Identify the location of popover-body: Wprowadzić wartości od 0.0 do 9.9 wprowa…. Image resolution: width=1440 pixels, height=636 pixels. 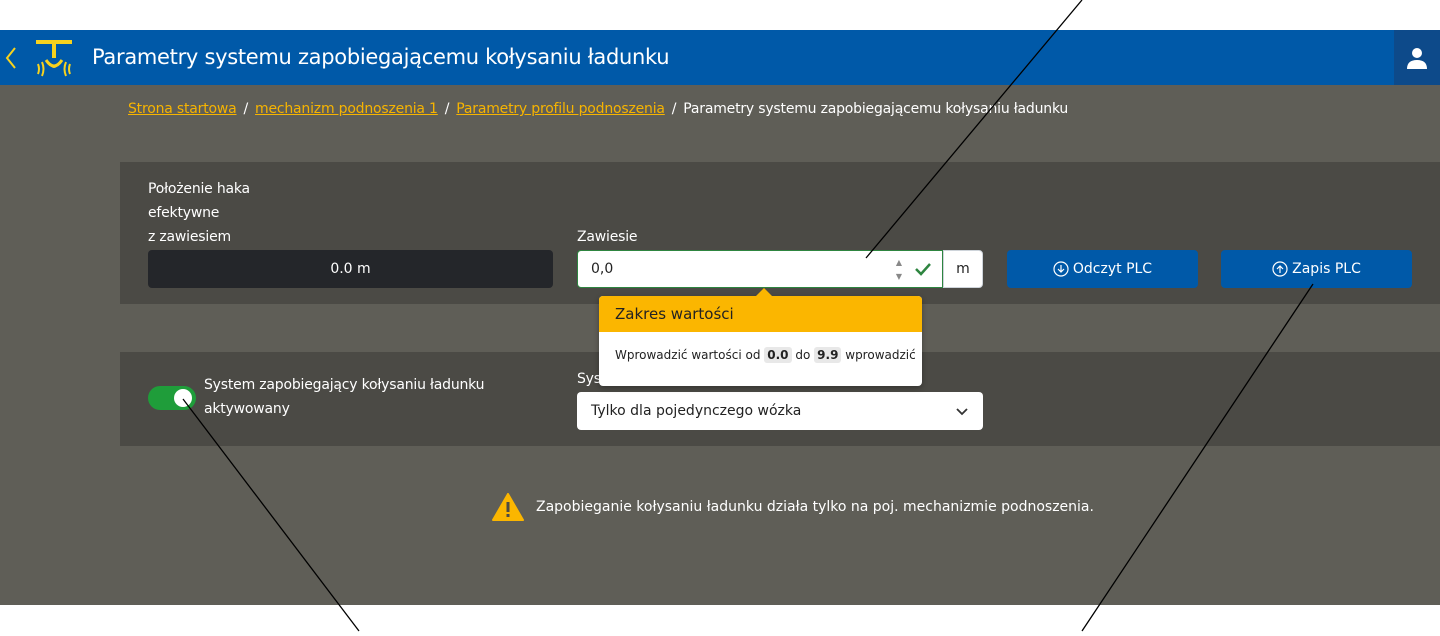
(760, 347).